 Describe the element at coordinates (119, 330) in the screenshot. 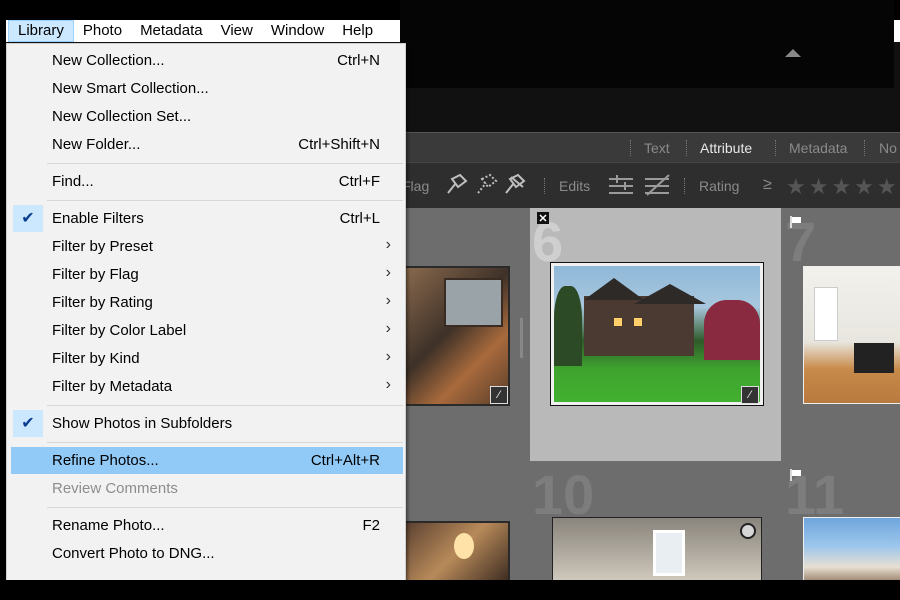

I see `menu-item-label: Filter by Color Label` at that location.